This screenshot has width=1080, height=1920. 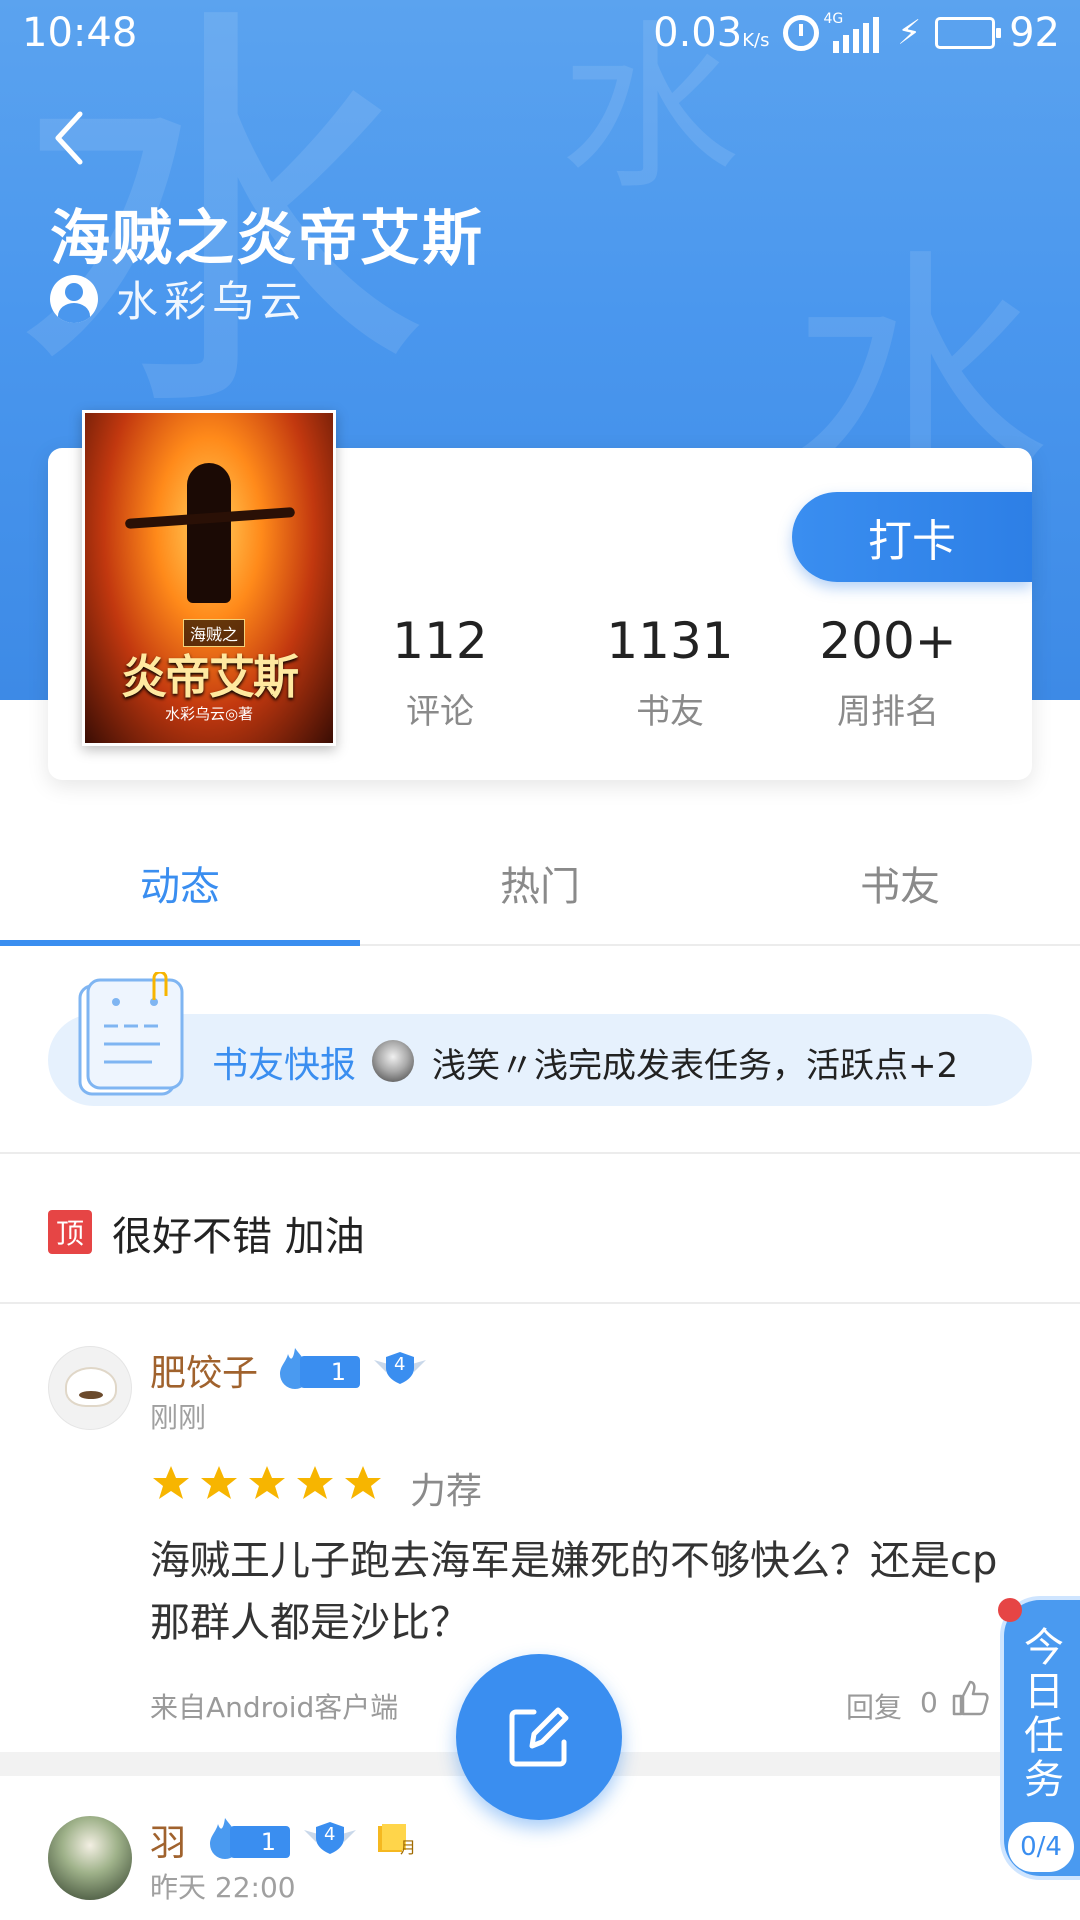 I want to click on edit-icon, so click(x=539, y=1737).